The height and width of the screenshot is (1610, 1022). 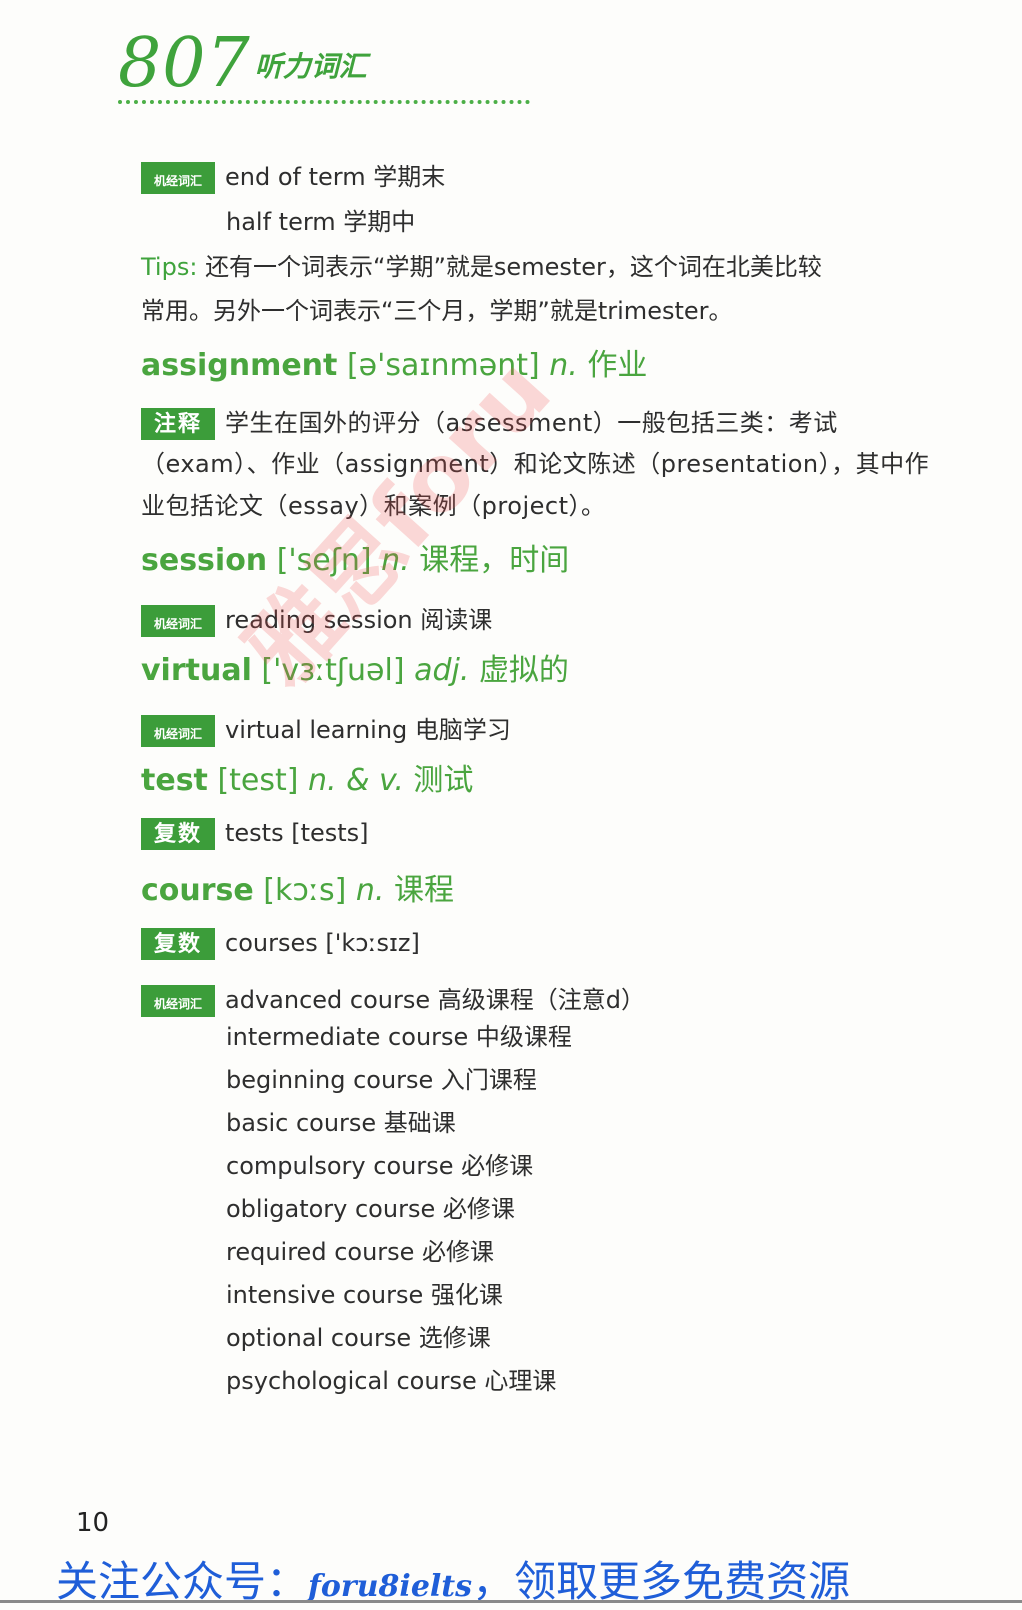 What do you see at coordinates (380, 1166) in the screenshot?
I see `list-item: compulsory course 必修课` at bounding box center [380, 1166].